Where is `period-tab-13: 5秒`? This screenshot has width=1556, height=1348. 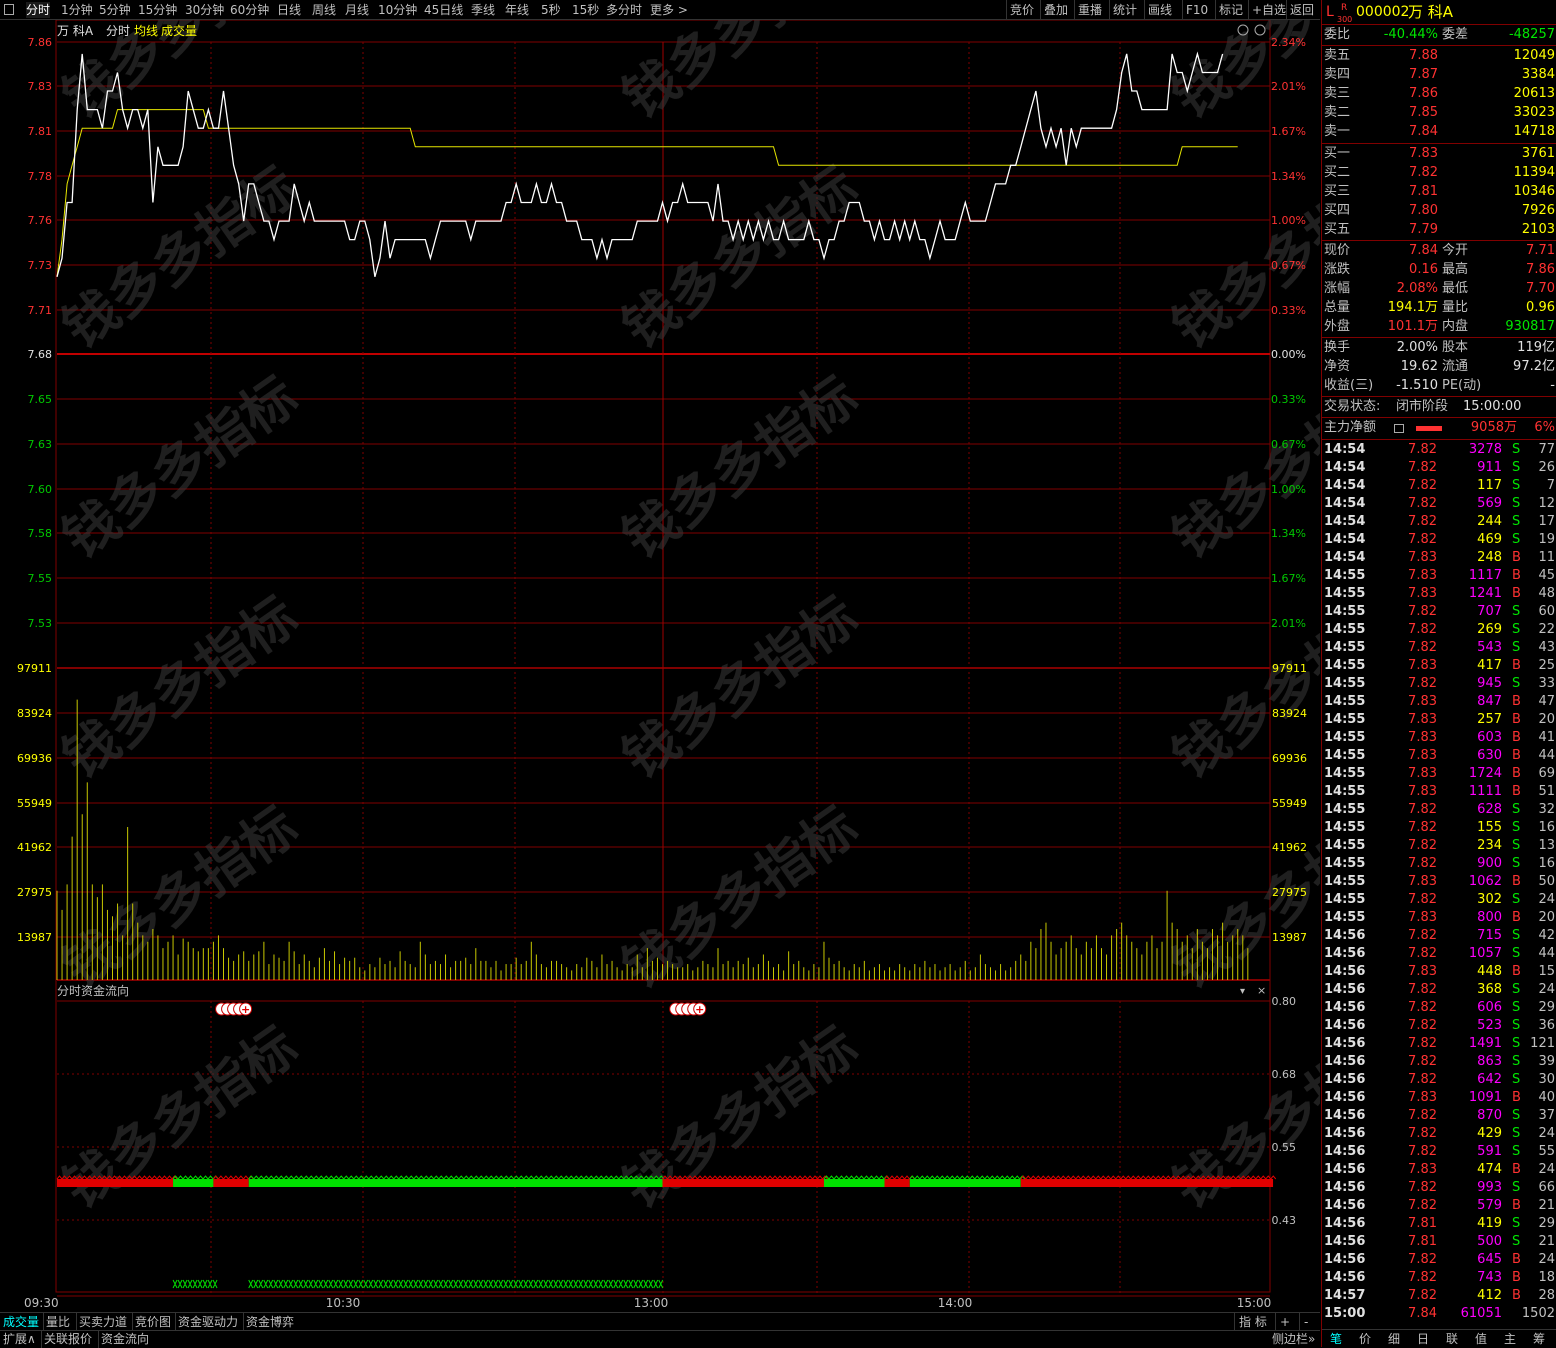
period-tab-13: 5秒 is located at coordinates (551, 10).